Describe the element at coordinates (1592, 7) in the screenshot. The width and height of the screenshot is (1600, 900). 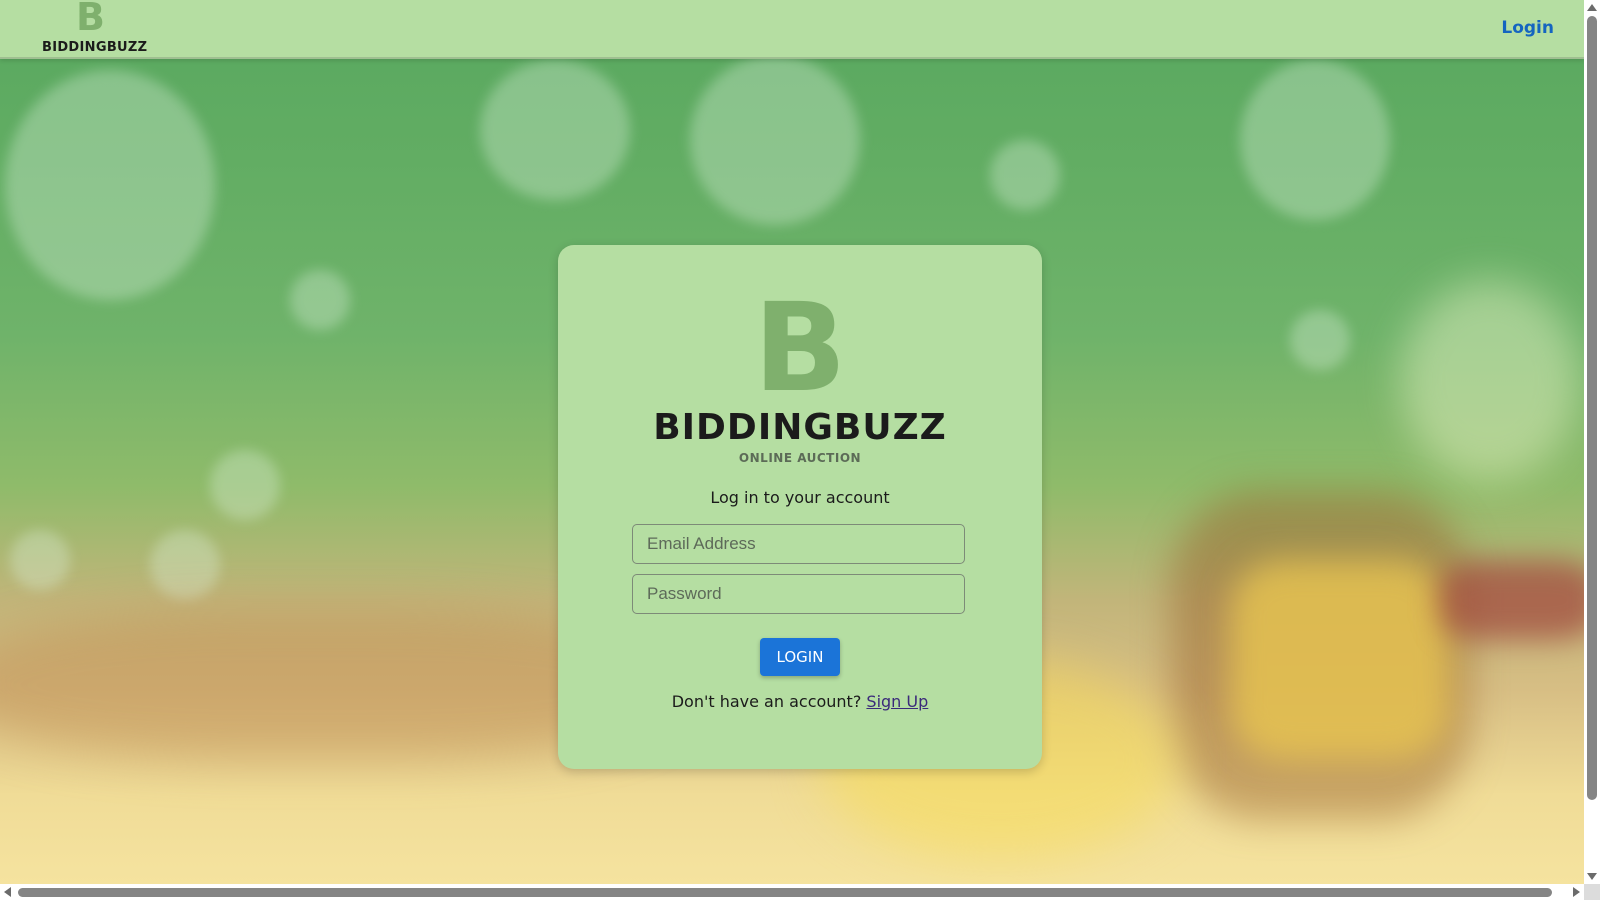
I see `arrow-up-icon` at that location.